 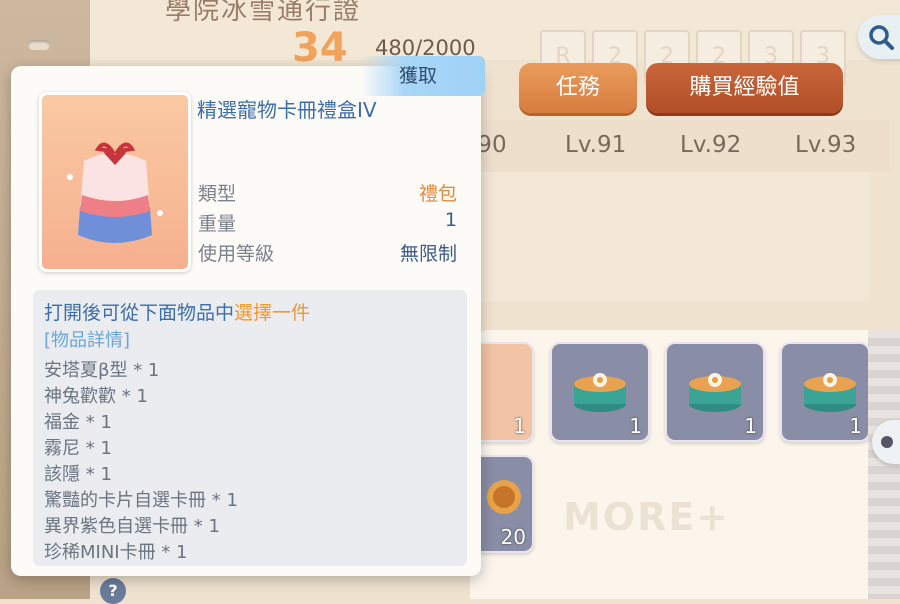 What do you see at coordinates (132, 526) in the screenshot?
I see `content-item: 異界紫色自選卡冊 * 1` at bounding box center [132, 526].